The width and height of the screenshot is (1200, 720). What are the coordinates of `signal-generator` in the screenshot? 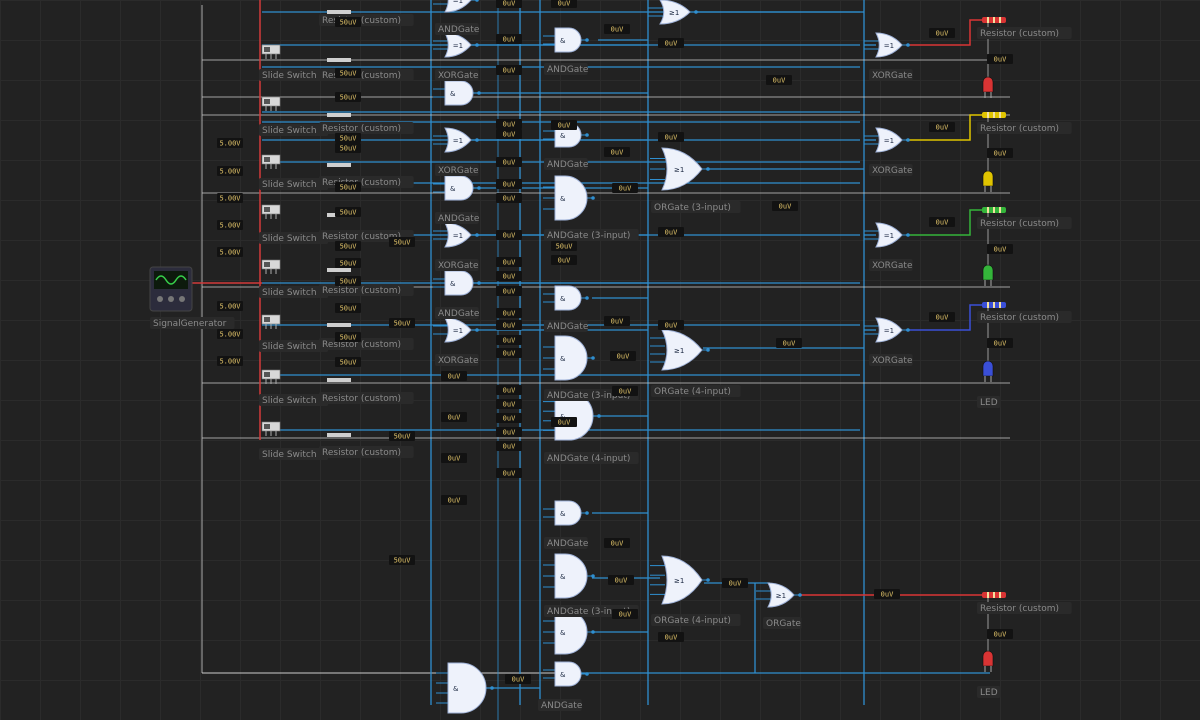 It's located at (171, 289).